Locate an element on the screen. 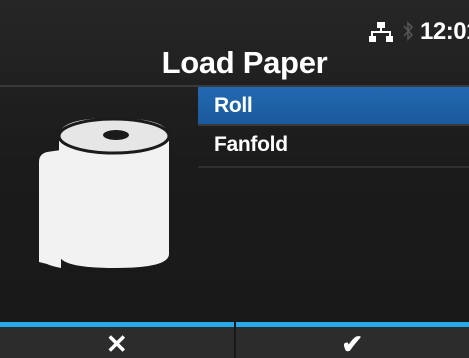  cancel-button: ✕ is located at coordinates (117, 340).